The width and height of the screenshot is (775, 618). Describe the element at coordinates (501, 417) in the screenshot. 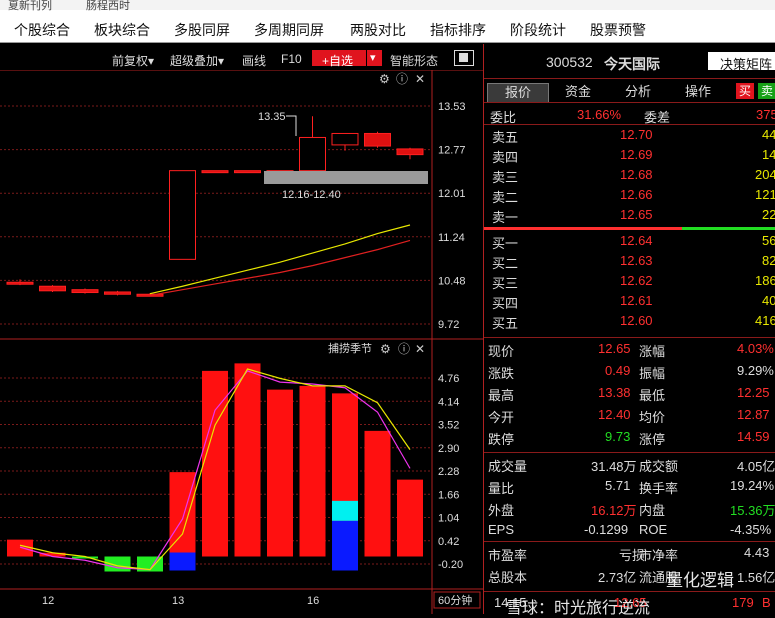

I see `stat-label: 今开` at that location.